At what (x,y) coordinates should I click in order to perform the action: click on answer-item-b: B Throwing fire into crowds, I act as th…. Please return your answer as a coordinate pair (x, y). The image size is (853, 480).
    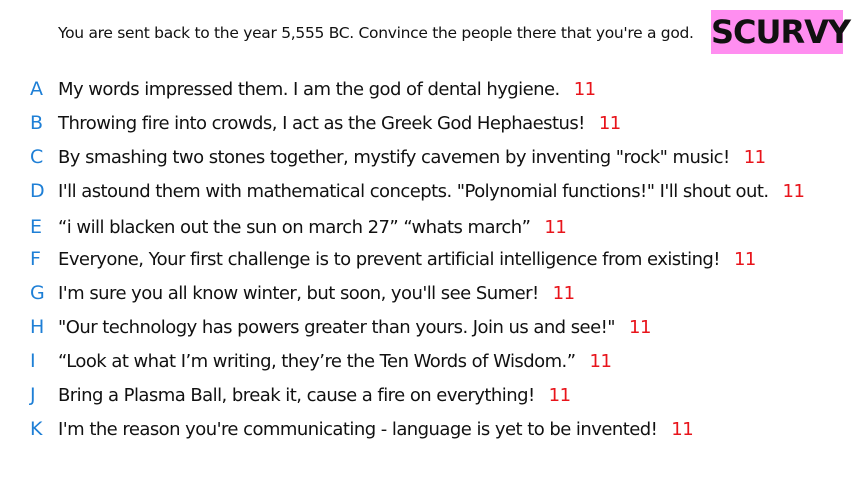
    Looking at the image, I should click on (426, 123).